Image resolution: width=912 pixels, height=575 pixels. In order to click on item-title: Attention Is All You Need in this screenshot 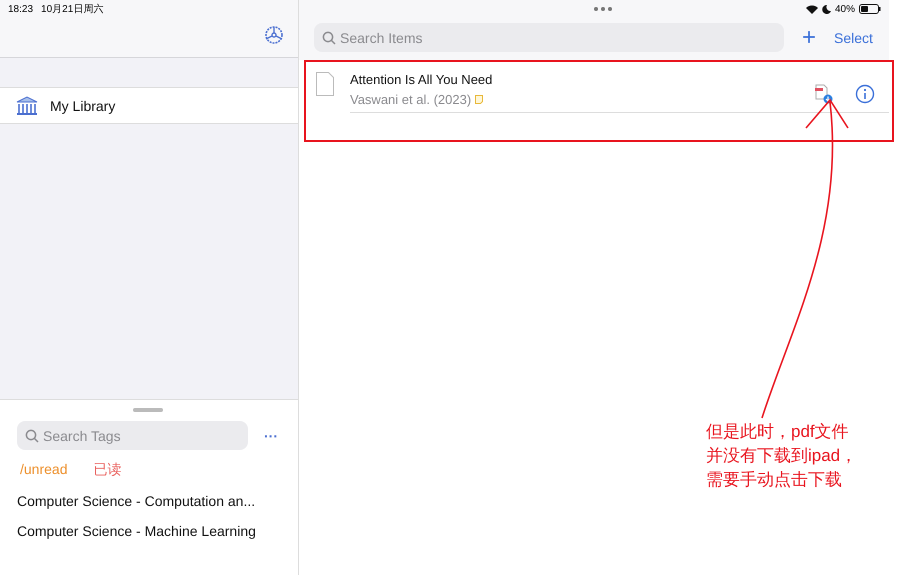, I will do `click(582, 79)`.